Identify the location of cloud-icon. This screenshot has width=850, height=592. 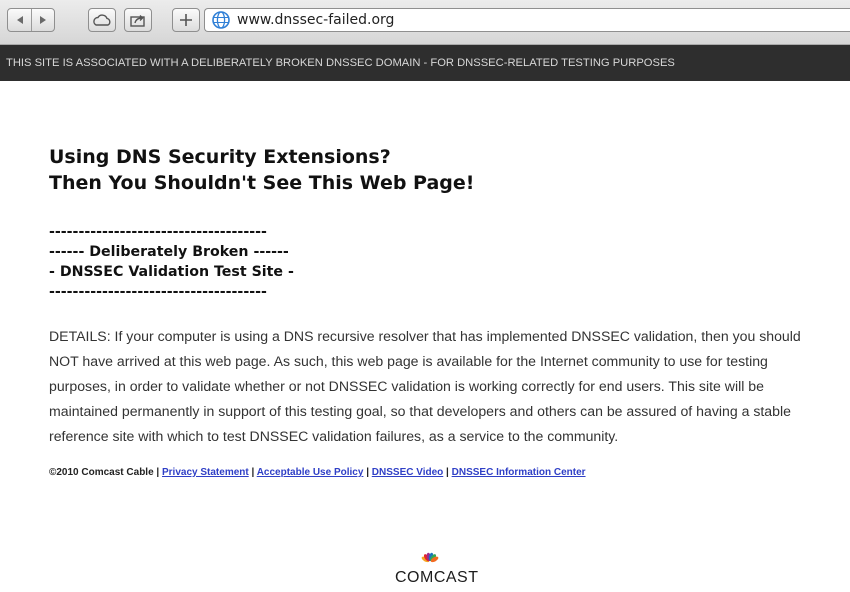
(102, 20).